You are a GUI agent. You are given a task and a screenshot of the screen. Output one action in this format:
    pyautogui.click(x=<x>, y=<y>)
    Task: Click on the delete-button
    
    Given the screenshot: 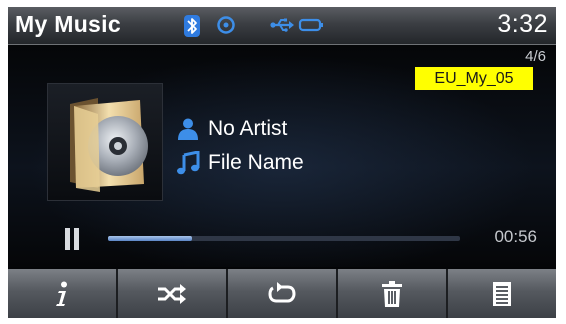 What is the action you would take?
    pyautogui.click(x=393, y=293)
    